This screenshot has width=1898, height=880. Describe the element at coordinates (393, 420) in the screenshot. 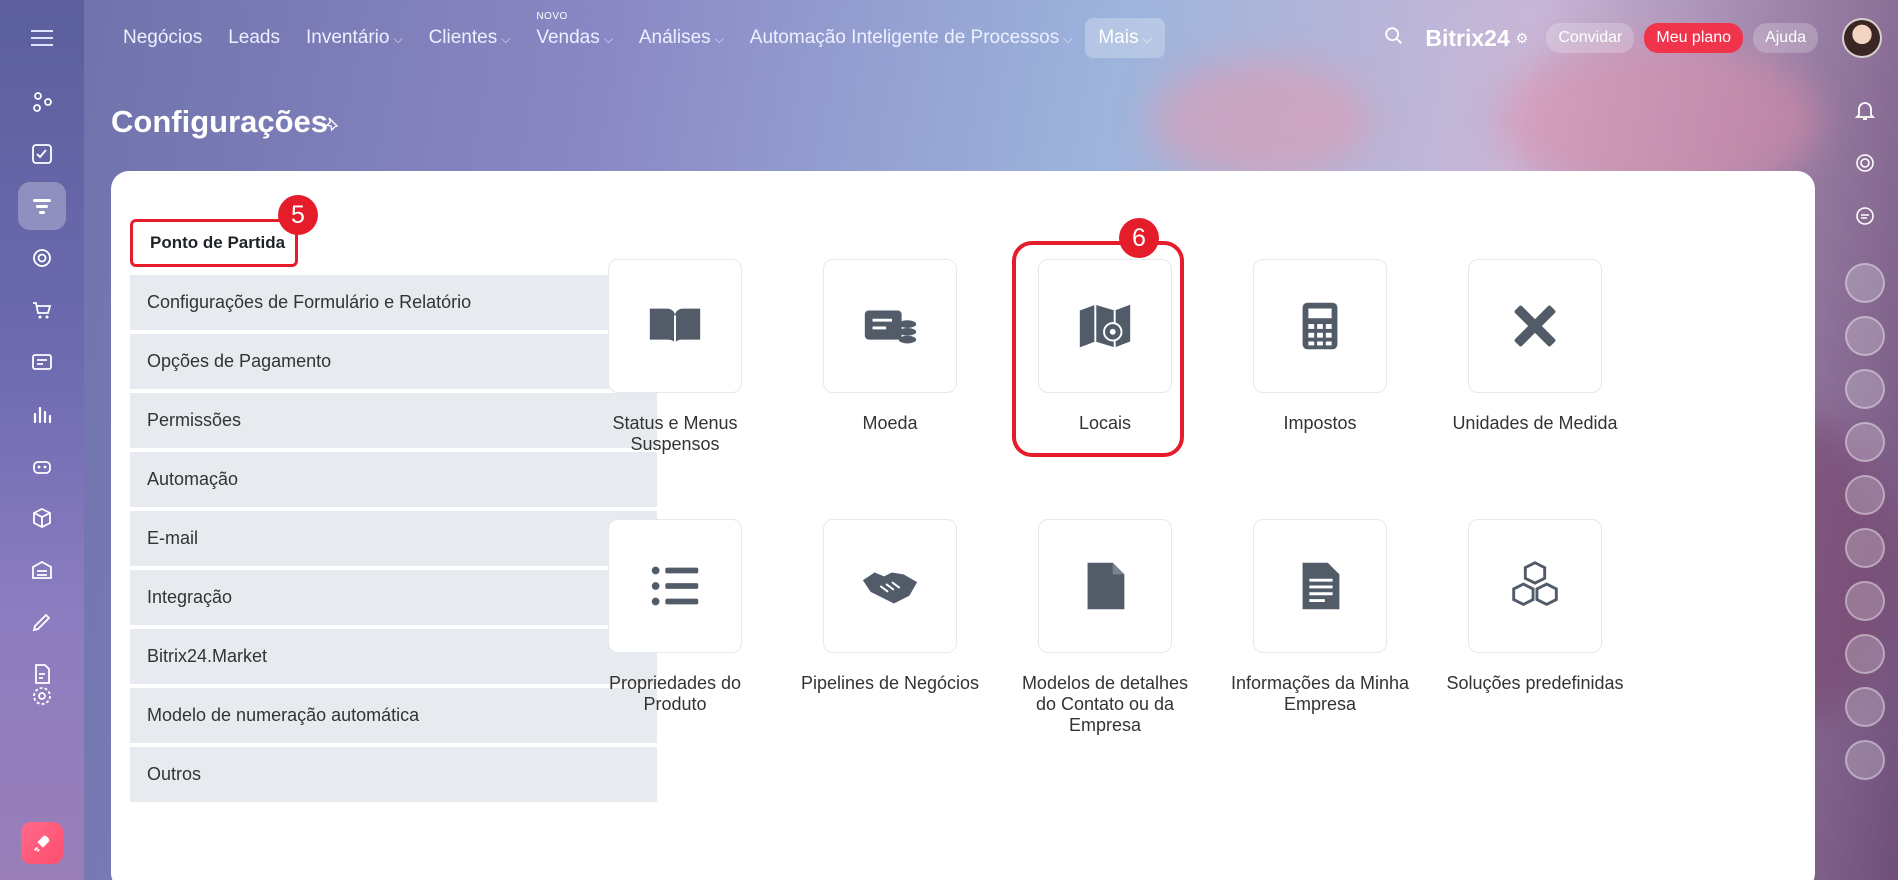

I see `menu-item: Permissões` at that location.